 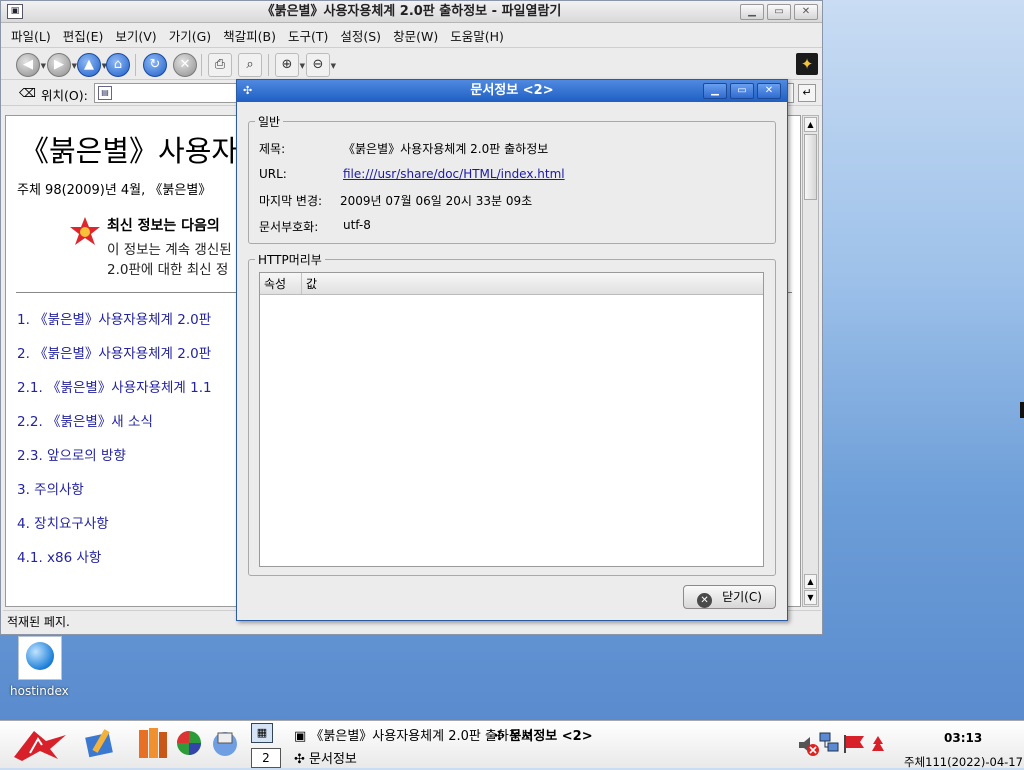 I want to click on clock: 03:13, so click(x=963, y=738).